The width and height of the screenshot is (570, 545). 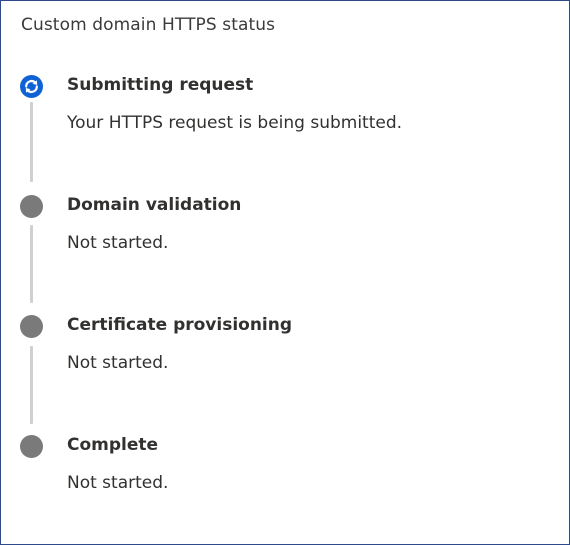 What do you see at coordinates (154, 205) in the screenshot?
I see `step-title: Domain validation` at bounding box center [154, 205].